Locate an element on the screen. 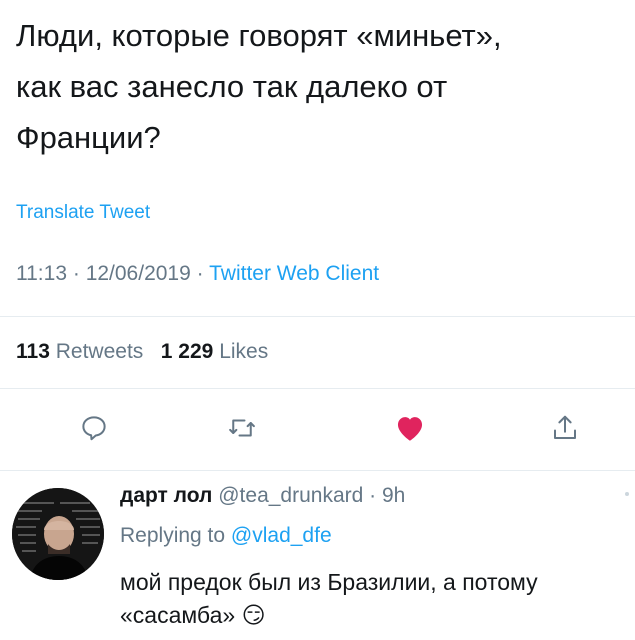  more-options-icon is located at coordinates (627, 494).